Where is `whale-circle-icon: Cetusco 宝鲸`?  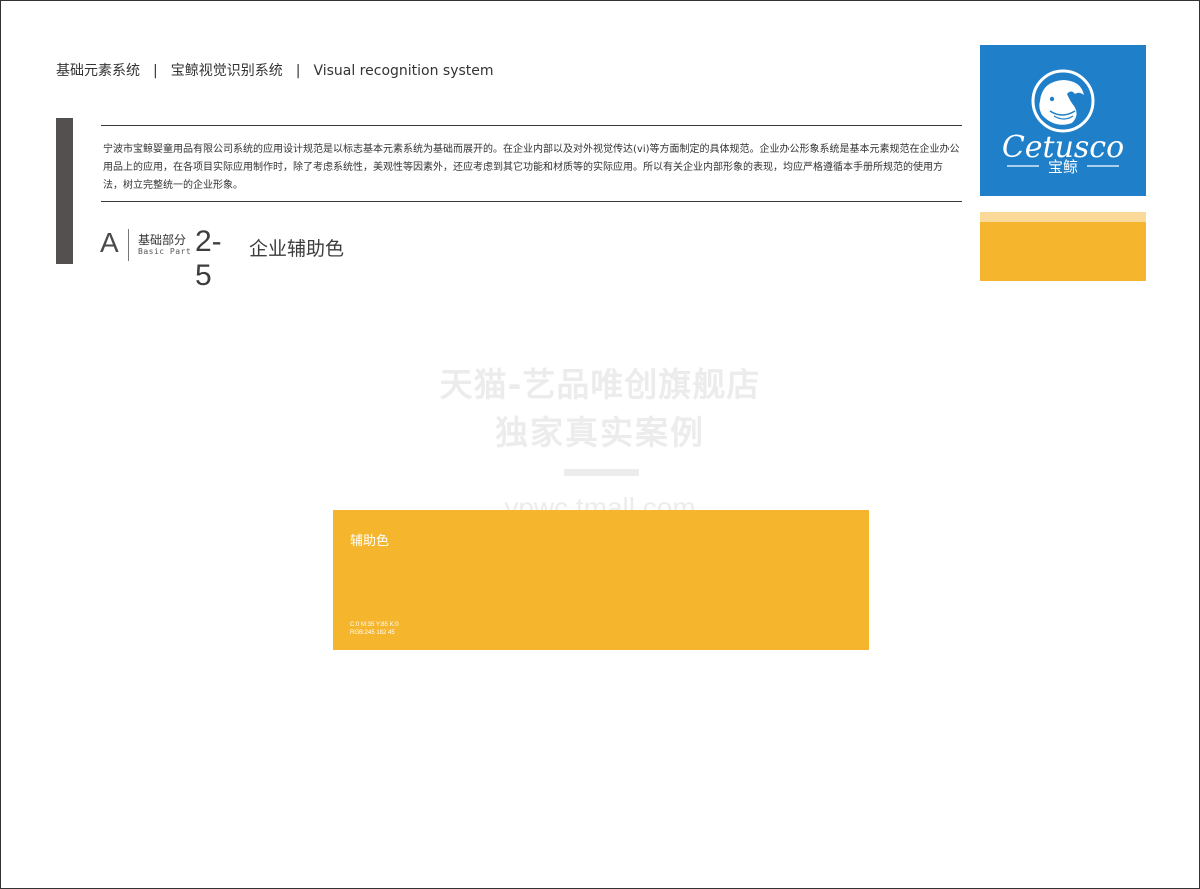
whale-circle-icon: Cetusco 宝鲸 is located at coordinates (1063, 122).